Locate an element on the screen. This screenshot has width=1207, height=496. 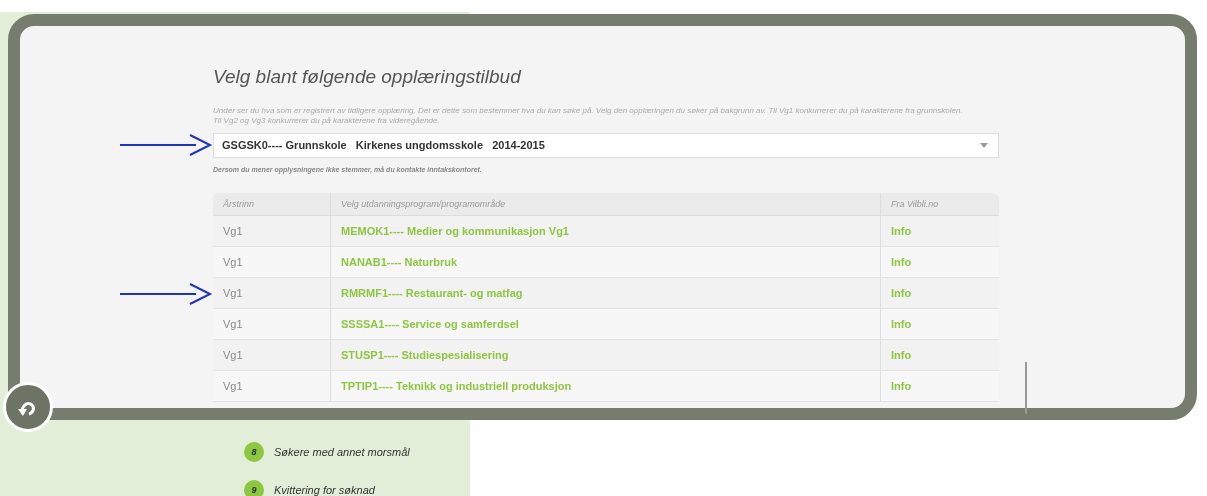
step-link: Søkere med annet morsmål is located at coordinates (342, 452).